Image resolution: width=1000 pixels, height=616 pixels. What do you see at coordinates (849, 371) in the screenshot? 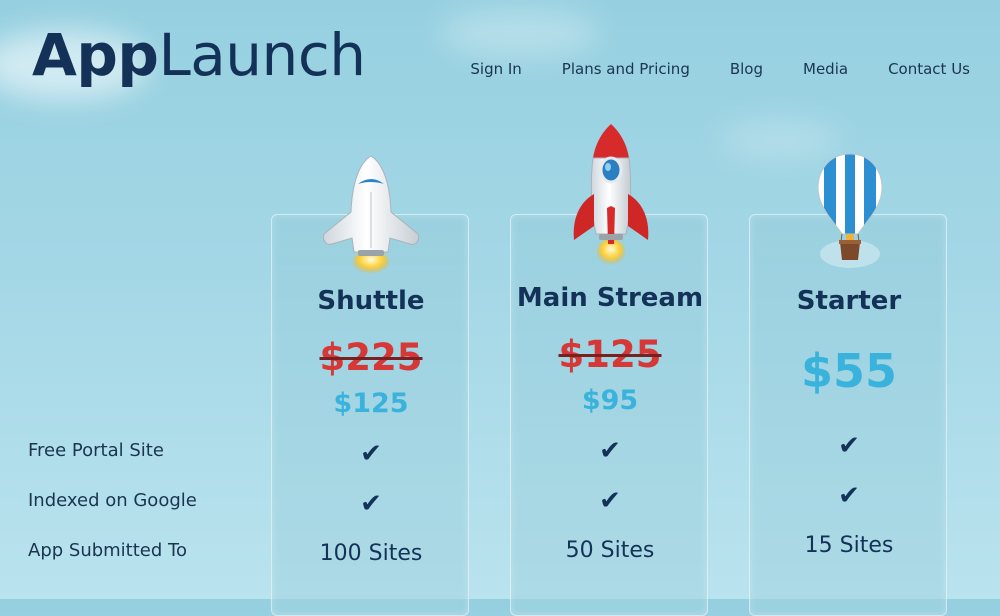
I see `plan-price-starter: $55` at bounding box center [849, 371].